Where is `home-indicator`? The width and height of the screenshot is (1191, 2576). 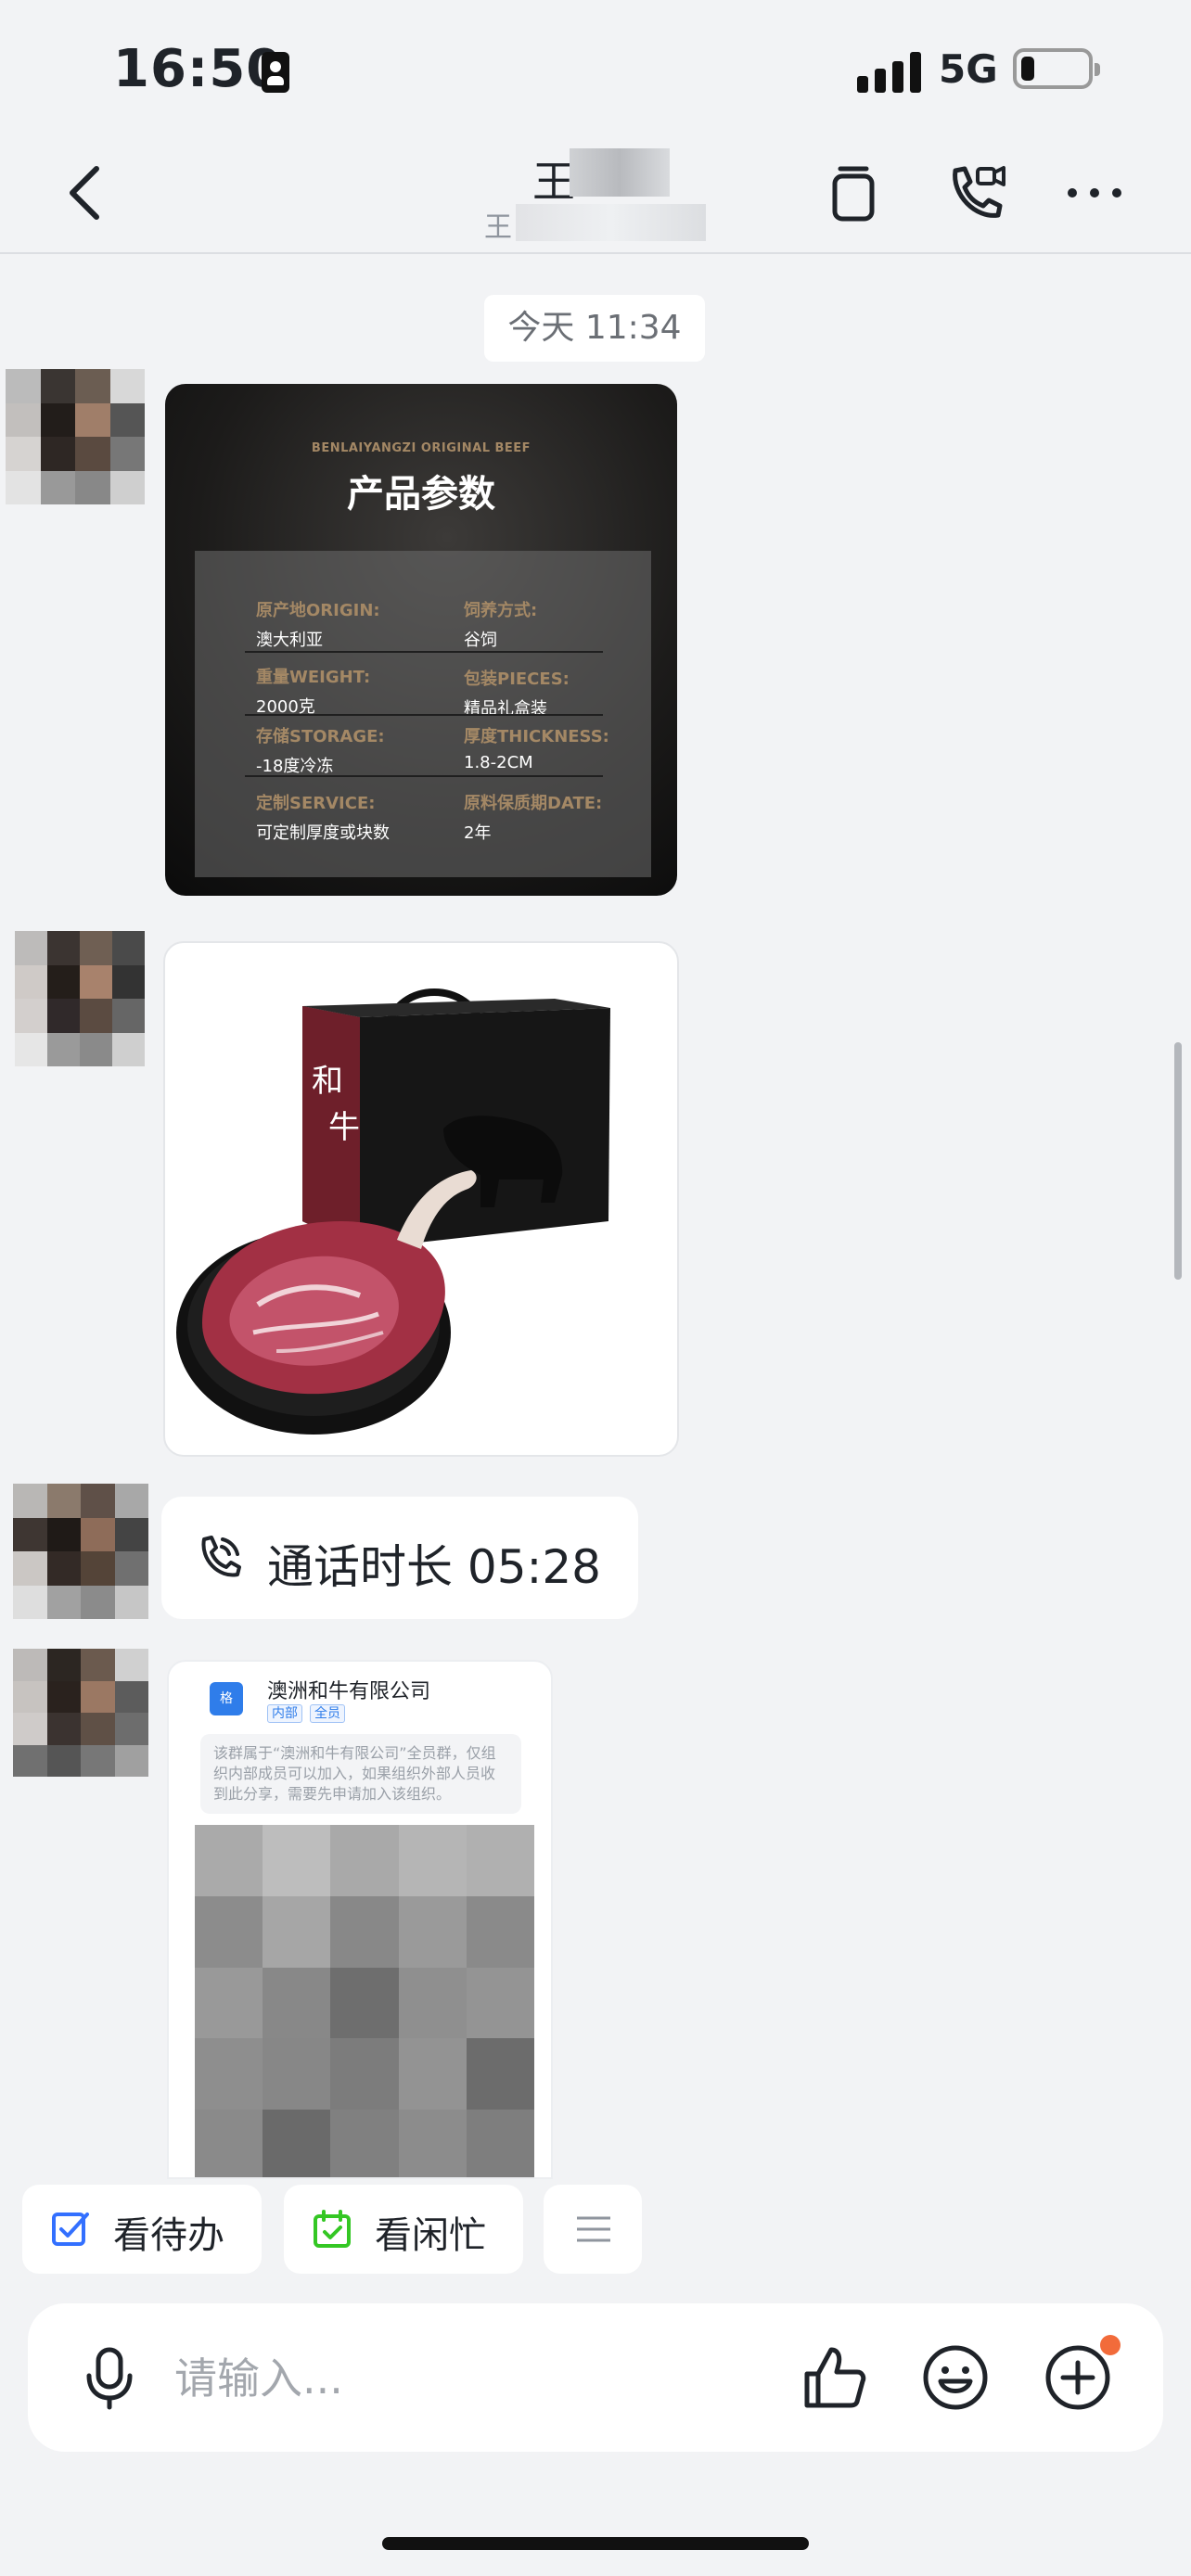
home-indicator is located at coordinates (595, 2543).